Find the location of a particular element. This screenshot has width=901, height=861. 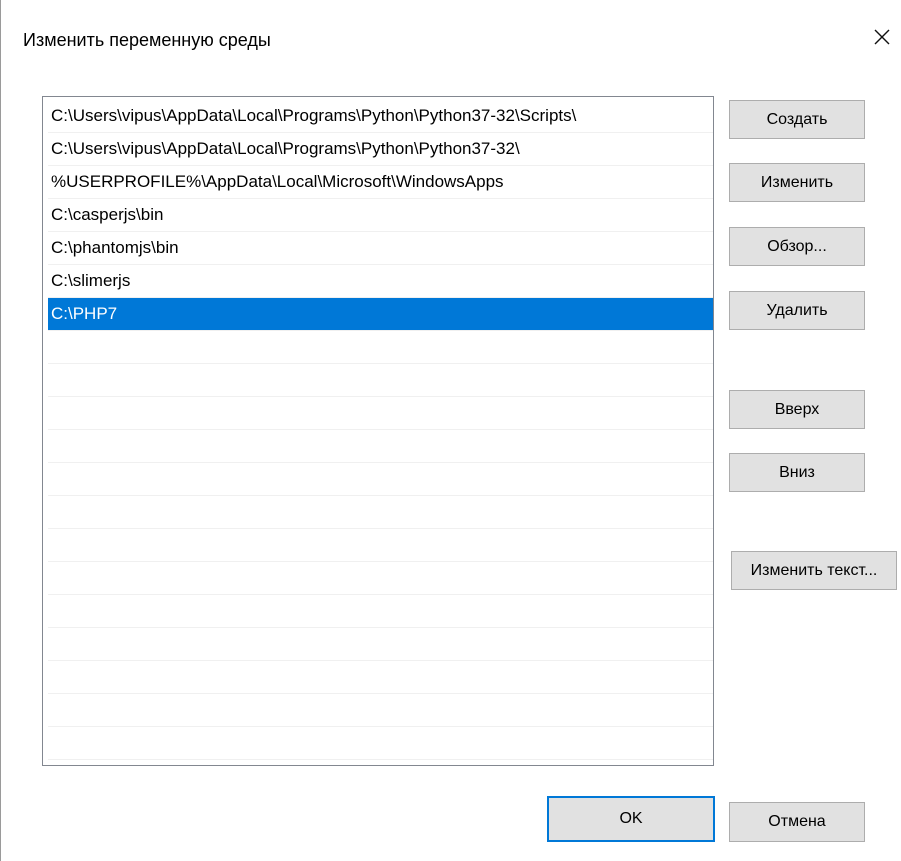

move-up-button: Вверх is located at coordinates (797, 409).